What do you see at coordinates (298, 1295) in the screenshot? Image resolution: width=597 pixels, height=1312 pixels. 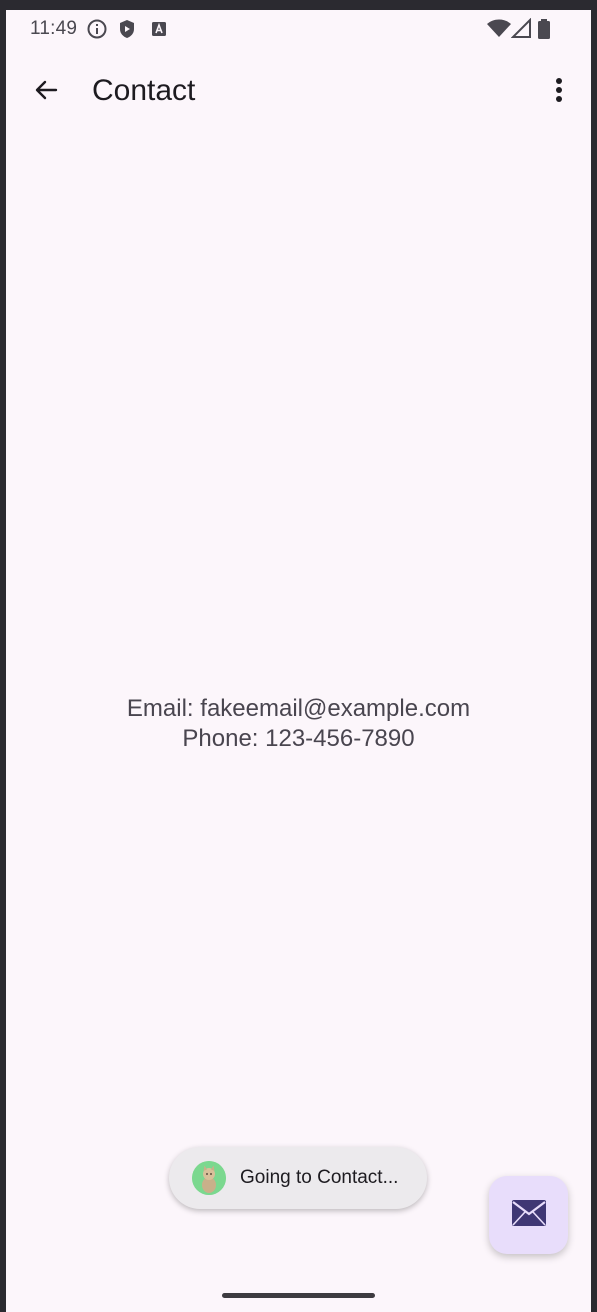 I see `gesture-nav-bar` at bounding box center [298, 1295].